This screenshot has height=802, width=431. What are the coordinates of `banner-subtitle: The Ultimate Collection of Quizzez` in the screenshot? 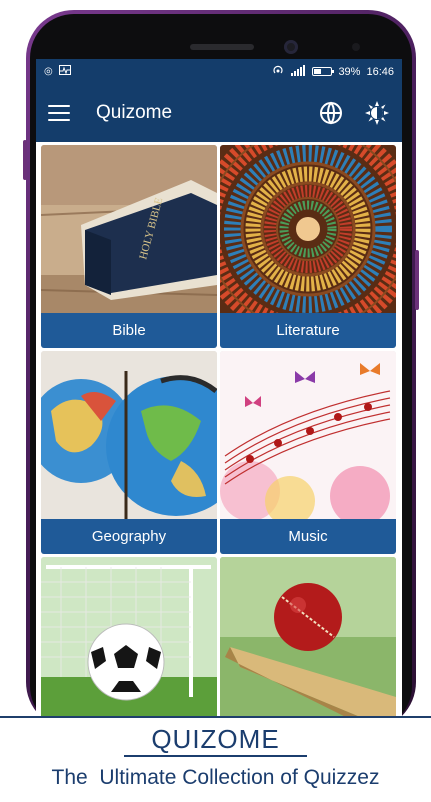 It's located at (215, 777).